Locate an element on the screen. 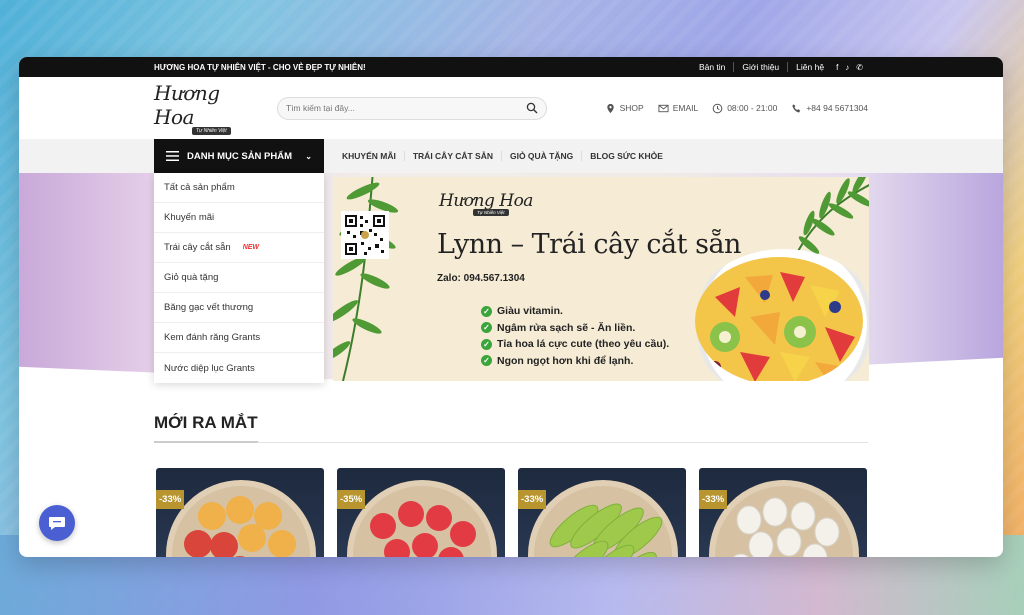 The width and height of the screenshot is (1024, 615). dropdown-item-chlorophyll: Nước diệp lục Grants is located at coordinates (239, 368).